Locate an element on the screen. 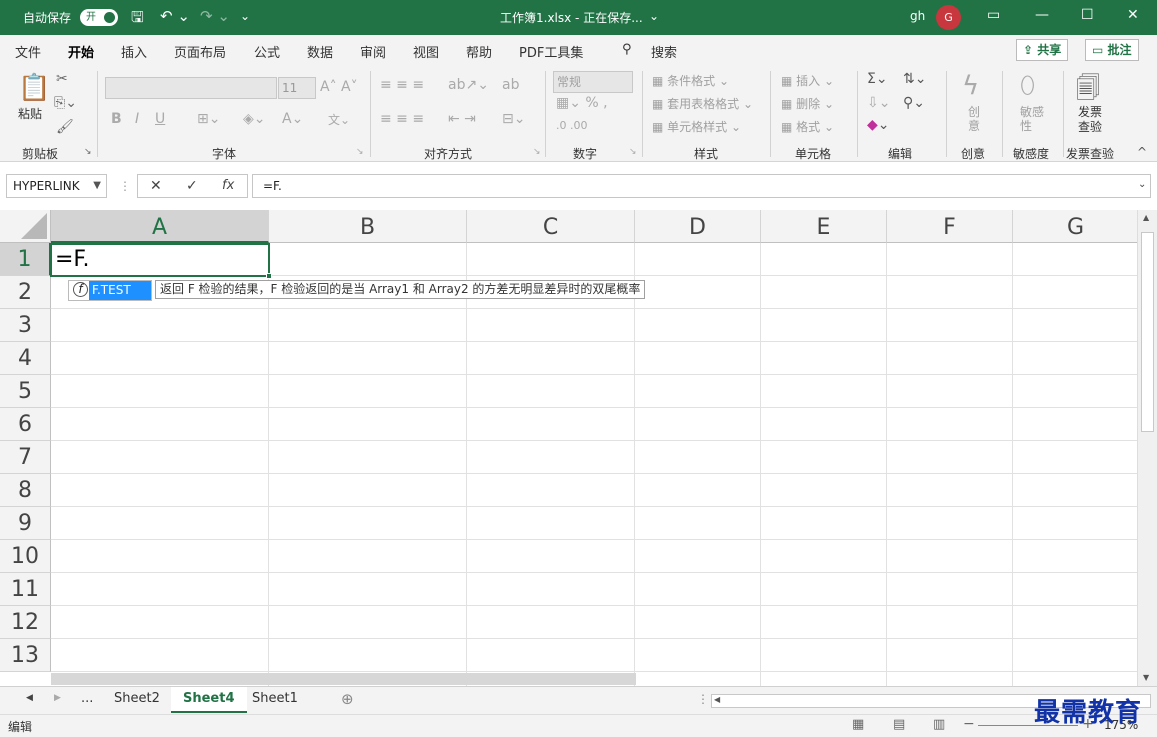 Image resolution: width=1157 pixels, height=737 pixels. cell-styles-button: ▦ 单元格样式 ⌄ is located at coordinates (696, 126).